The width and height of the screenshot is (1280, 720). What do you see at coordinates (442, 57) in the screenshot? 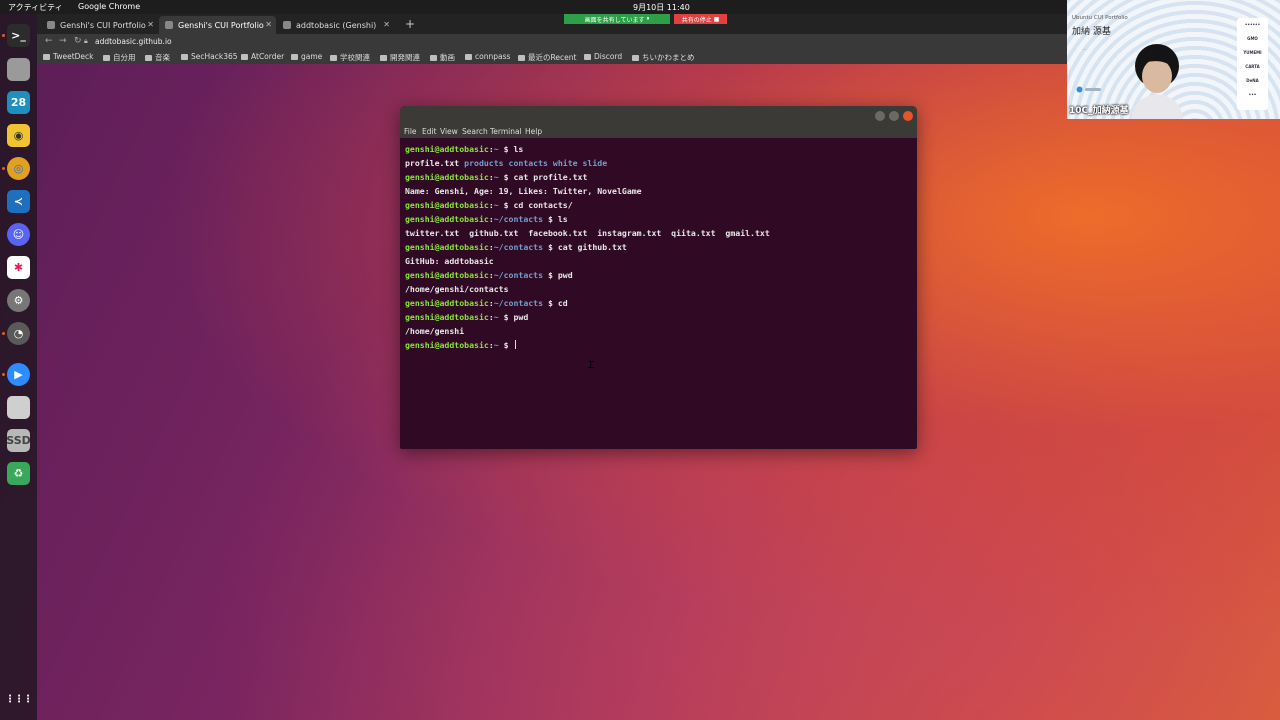
I see `bookmark-item: 動画` at bounding box center [442, 57].